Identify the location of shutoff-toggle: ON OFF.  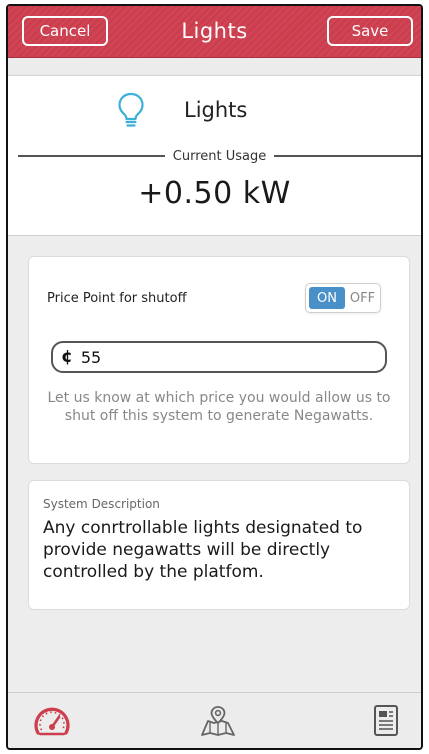
(343, 298).